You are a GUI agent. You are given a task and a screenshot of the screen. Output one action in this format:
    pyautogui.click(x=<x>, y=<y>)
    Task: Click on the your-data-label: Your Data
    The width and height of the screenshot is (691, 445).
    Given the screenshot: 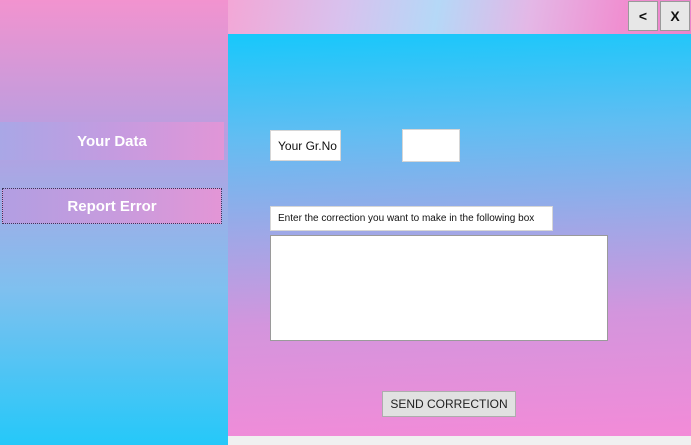 What is the action you would take?
    pyautogui.click(x=112, y=141)
    